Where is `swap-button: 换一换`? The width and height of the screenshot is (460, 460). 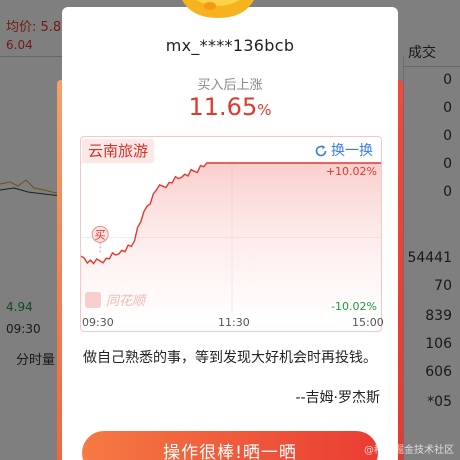 swap-button: 换一换 is located at coordinates (343, 151).